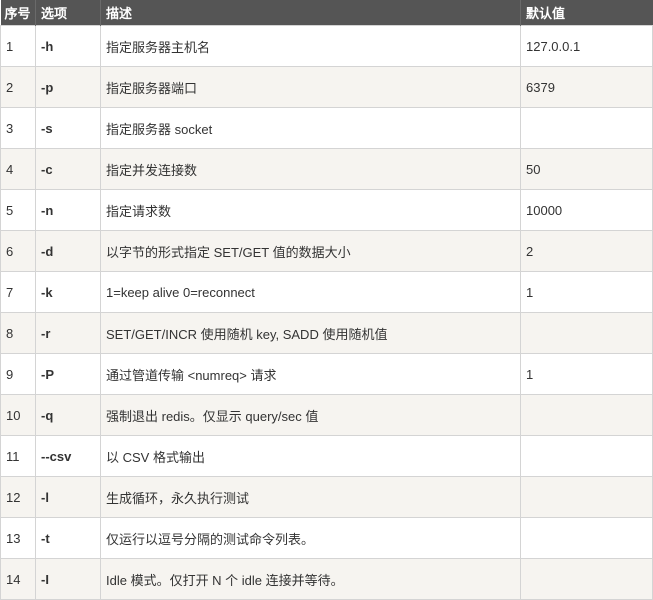 The height and width of the screenshot is (600, 653). I want to click on table-row: 6 -d 以字节的形式指定 SET/GET 值的数据大小 2, so click(326, 251).